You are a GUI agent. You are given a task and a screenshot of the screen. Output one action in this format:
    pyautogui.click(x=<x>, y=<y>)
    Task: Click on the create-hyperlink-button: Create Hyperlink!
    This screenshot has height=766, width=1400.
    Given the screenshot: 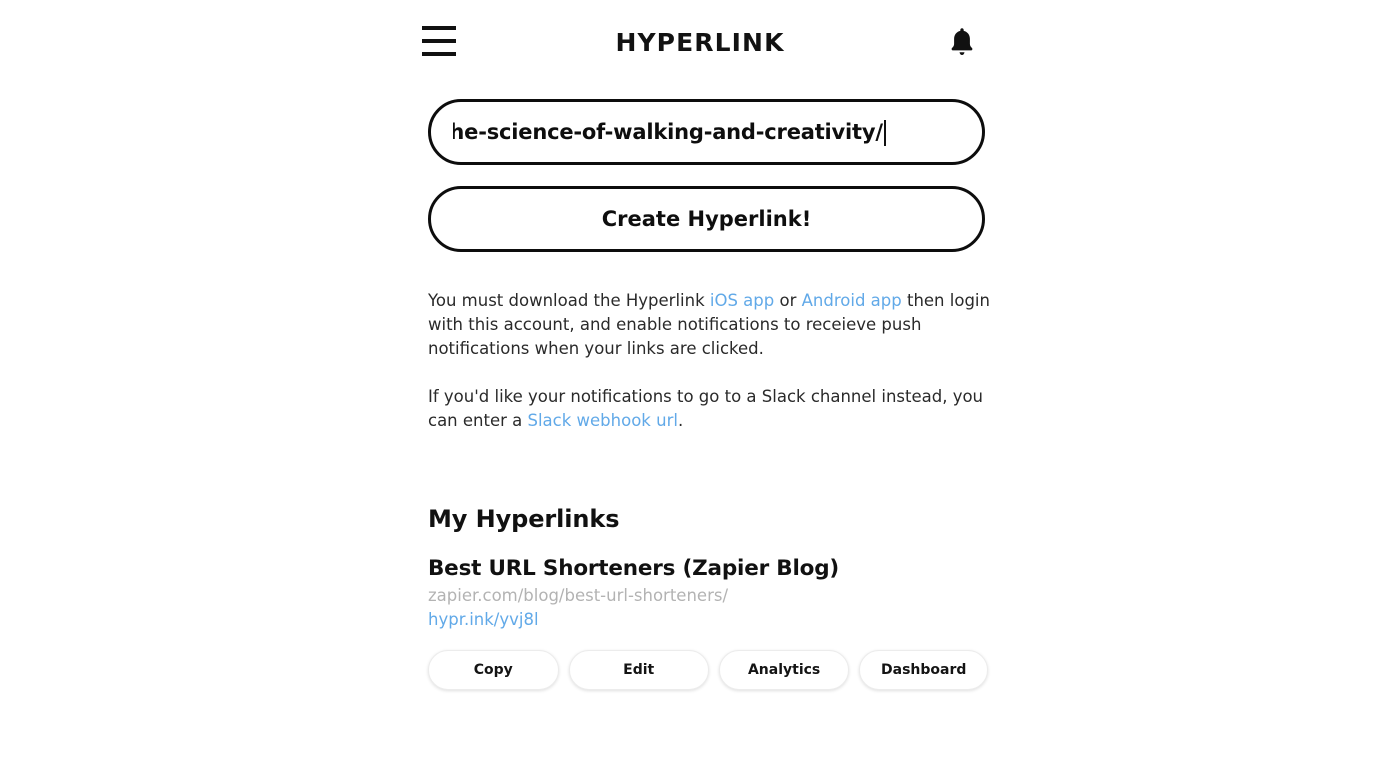 What is the action you would take?
    pyautogui.click(x=706, y=219)
    